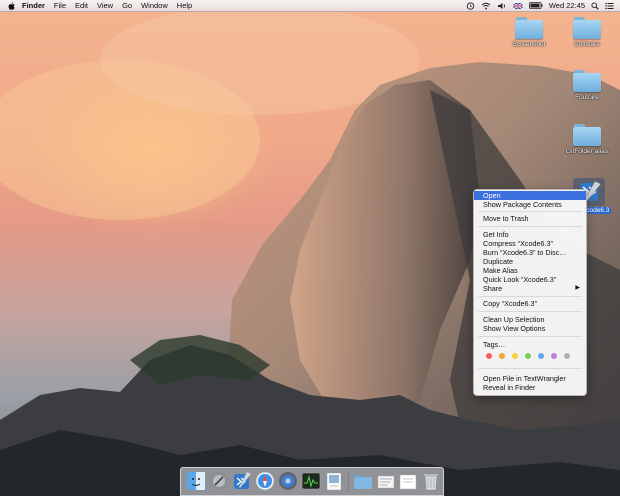 The height and width of the screenshot is (496, 620). I want to click on trash-icon, so click(431, 481).